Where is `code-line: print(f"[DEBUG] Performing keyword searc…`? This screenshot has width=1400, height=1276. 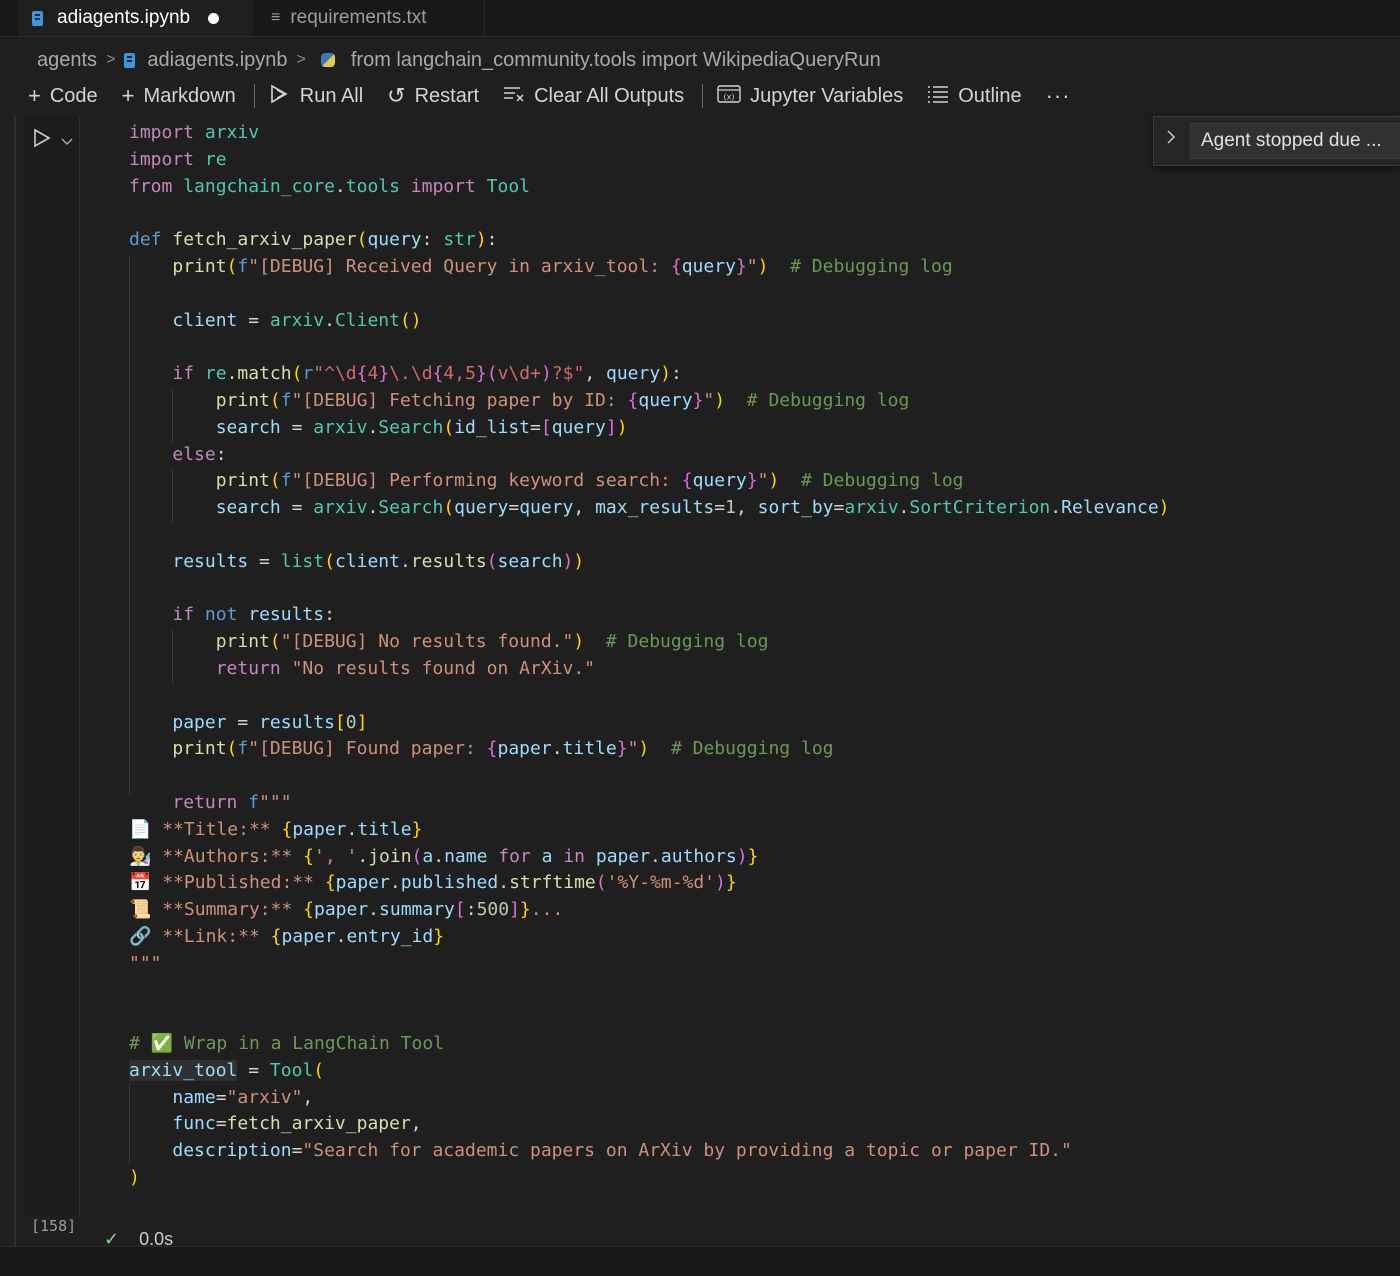
code-line: print(f"[DEBUG] Performing keyword searc… is located at coordinates (589, 481).